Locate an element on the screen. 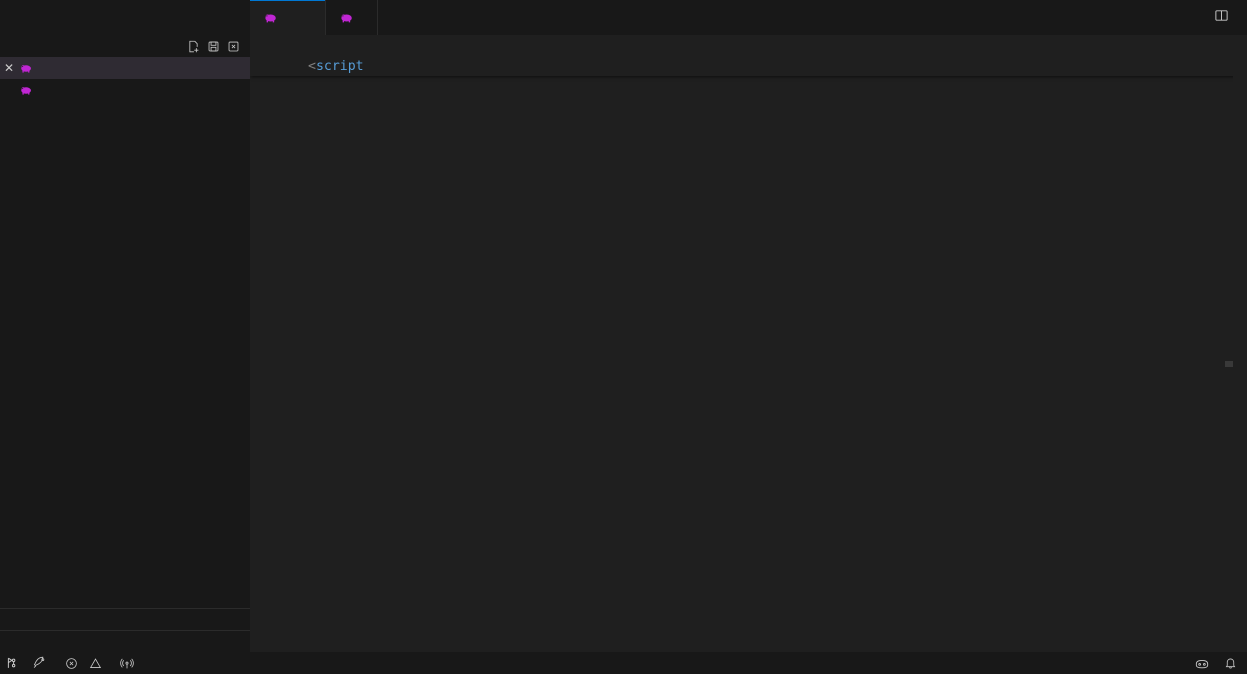 Image resolution: width=1247 pixels, height=674 pixels. close-icon: ✕ is located at coordinates (9, 68).